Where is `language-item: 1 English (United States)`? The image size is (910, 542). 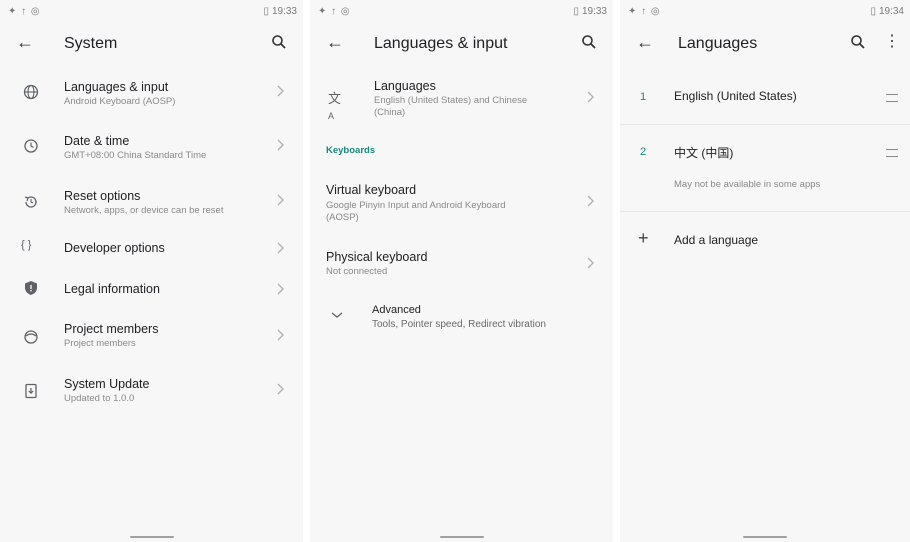 language-item: 1 English (United States) is located at coordinates (765, 101).